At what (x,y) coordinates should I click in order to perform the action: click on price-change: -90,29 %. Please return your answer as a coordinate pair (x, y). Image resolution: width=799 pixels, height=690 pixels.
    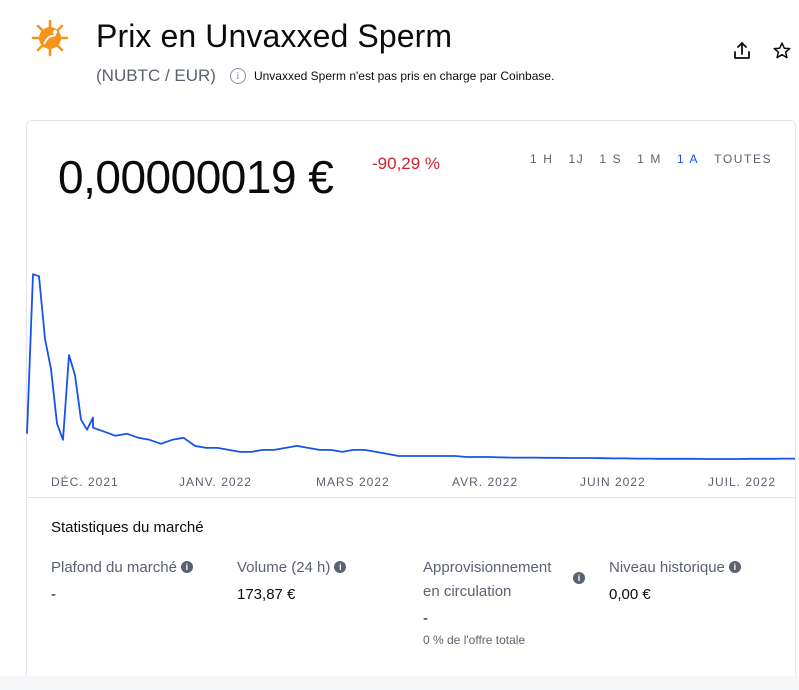
    Looking at the image, I should click on (406, 163).